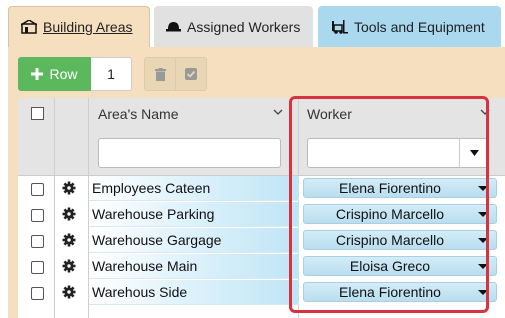  What do you see at coordinates (244, 26) in the screenshot?
I see `tab-label: Assigned Workers` at bounding box center [244, 26].